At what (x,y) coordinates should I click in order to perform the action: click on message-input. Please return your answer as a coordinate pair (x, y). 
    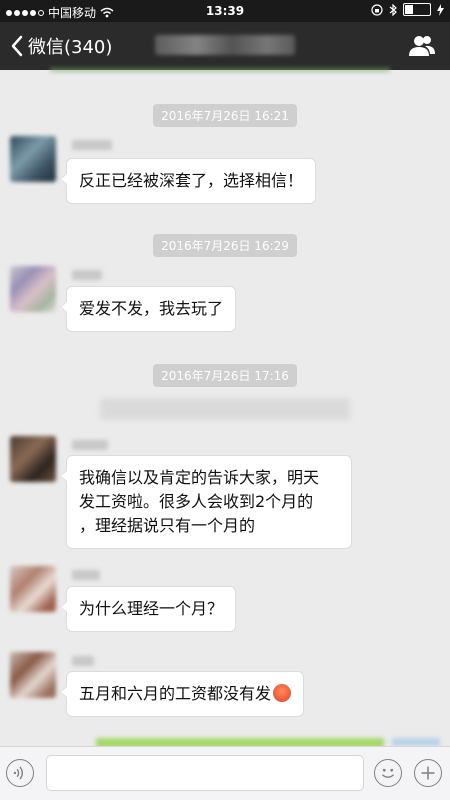
    Looking at the image, I should click on (205, 773).